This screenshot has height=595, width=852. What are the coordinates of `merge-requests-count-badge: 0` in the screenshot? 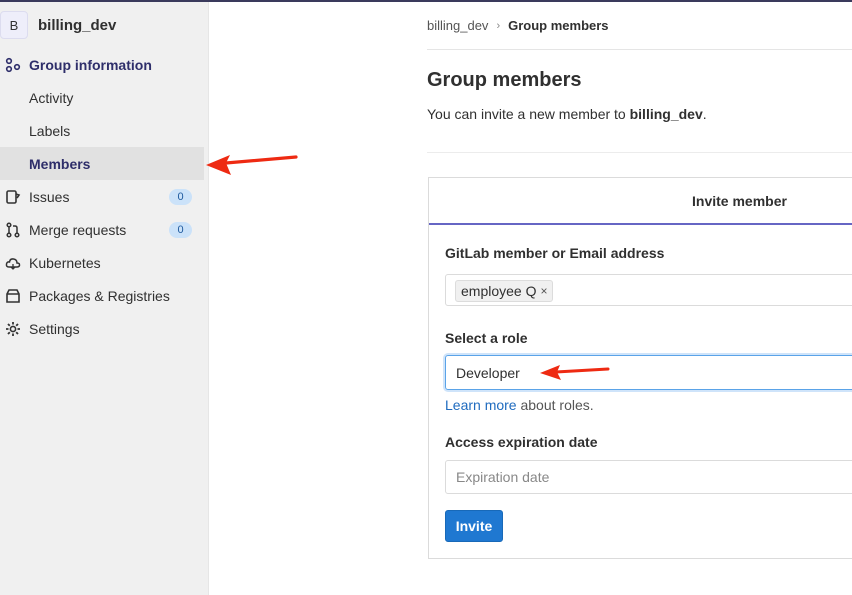 It's located at (180, 230).